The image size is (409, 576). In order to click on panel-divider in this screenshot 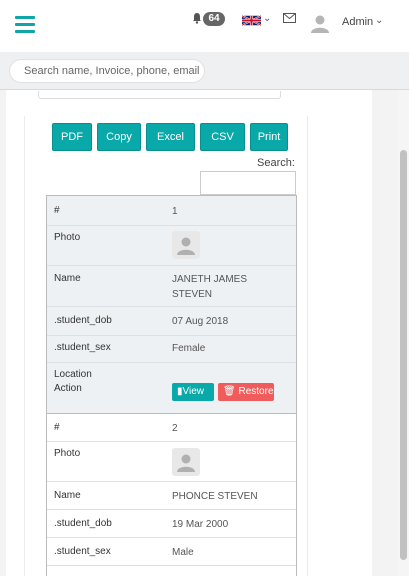, I will do `click(159, 95)`.